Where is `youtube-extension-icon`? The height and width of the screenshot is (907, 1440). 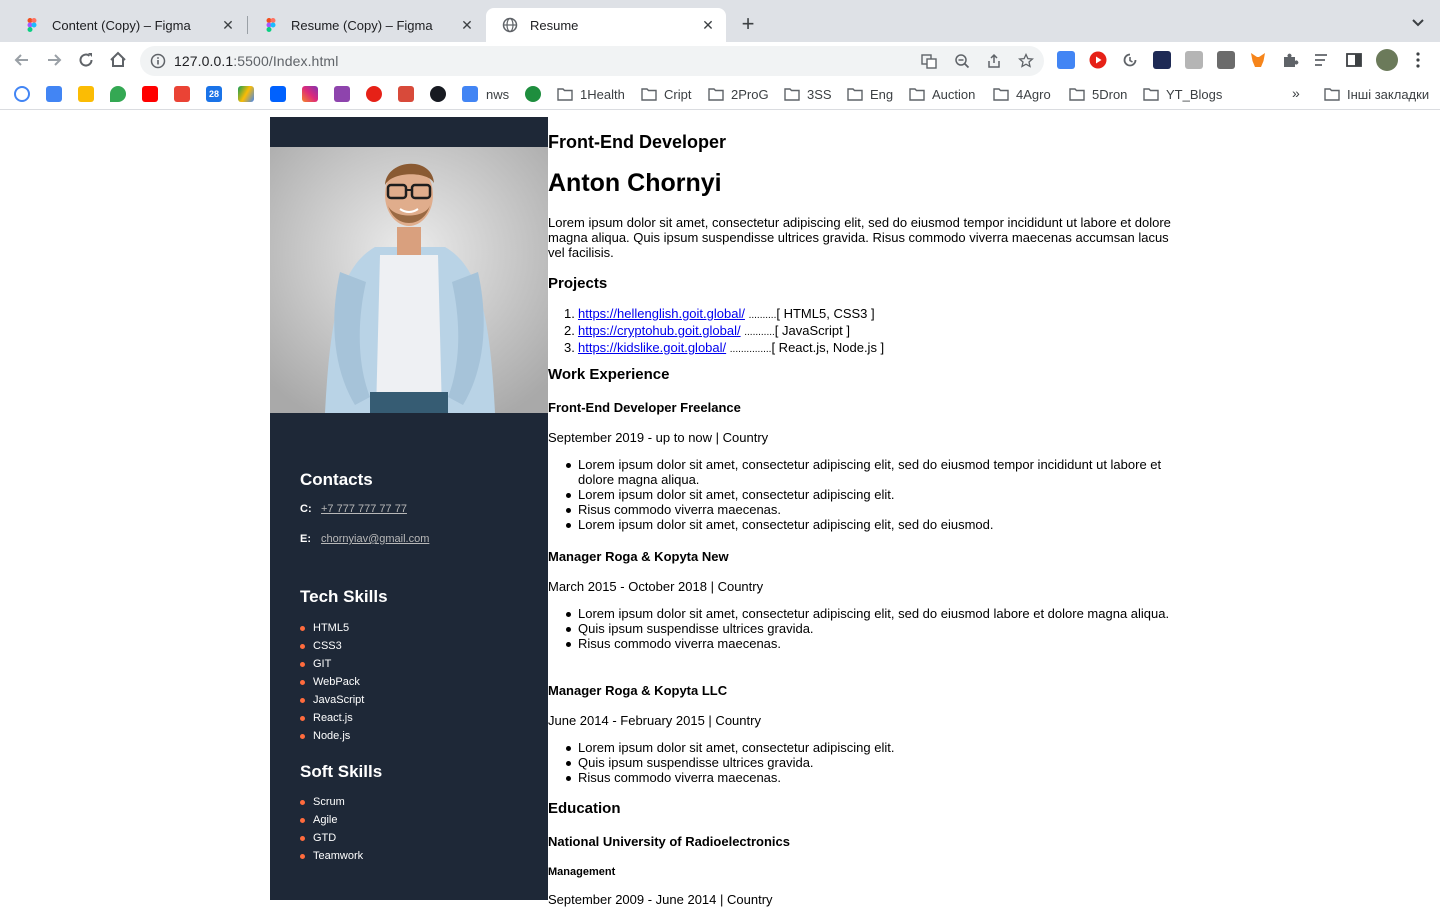
youtube-extension-icon is located at coordinates (1098, 60).